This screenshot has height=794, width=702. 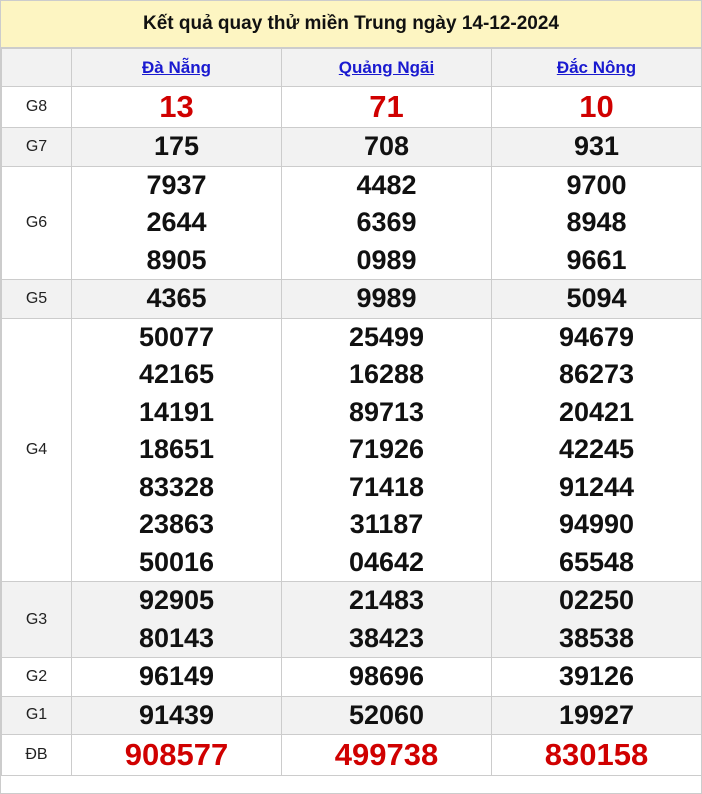 I want to click on prize-number: 23863, so click(x=176, y=524).